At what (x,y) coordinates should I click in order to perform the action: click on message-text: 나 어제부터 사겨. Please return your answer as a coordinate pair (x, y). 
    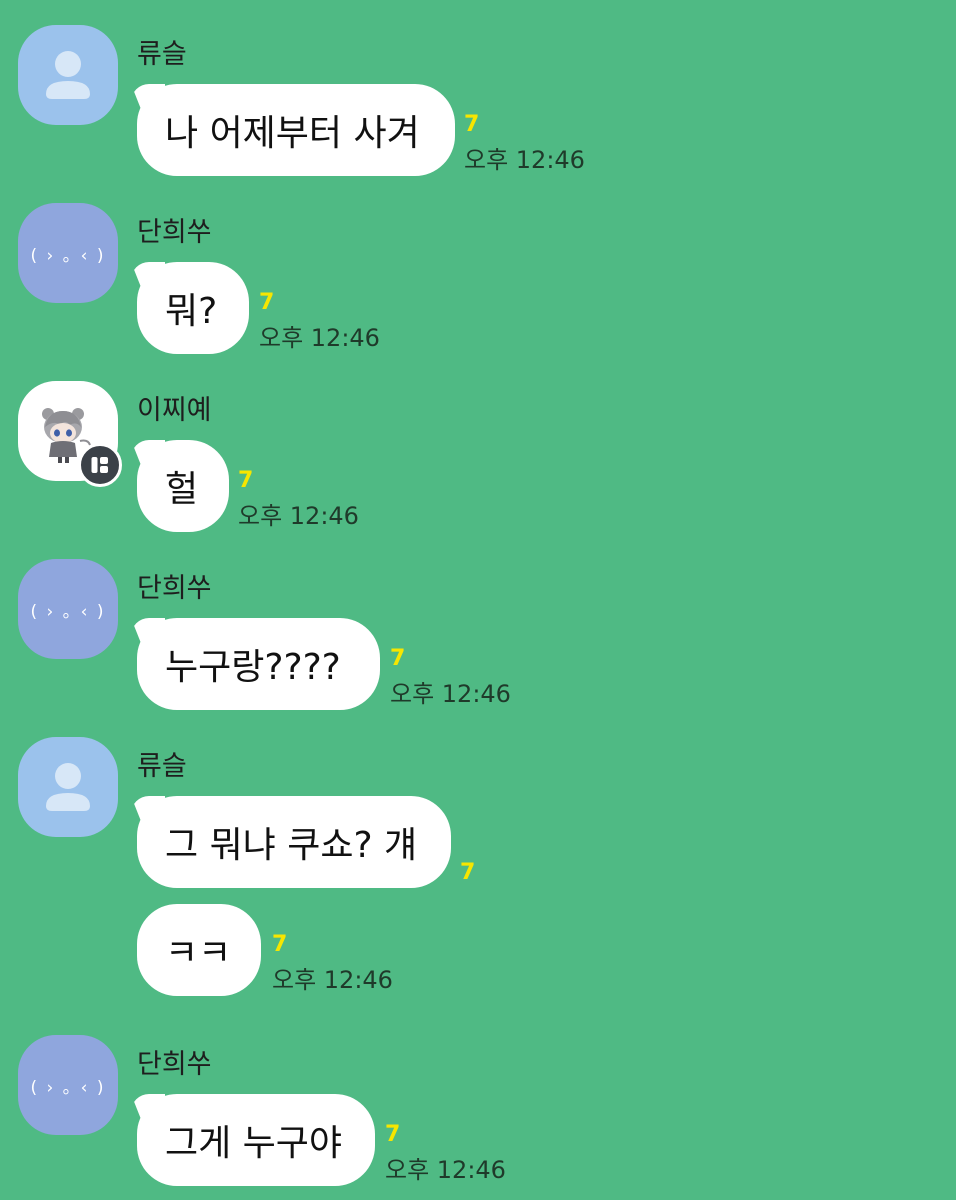
    Looking at the image, I should click on (292, 133).